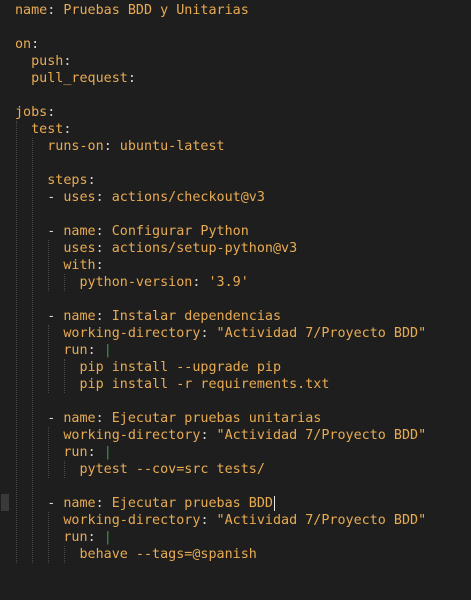 Image resolution: width=471 pixels, height=600 pixels. Describe the element at coordinates (132, 231) in the screenshot. I see `code-line: - name: Configurar Python` at that location.